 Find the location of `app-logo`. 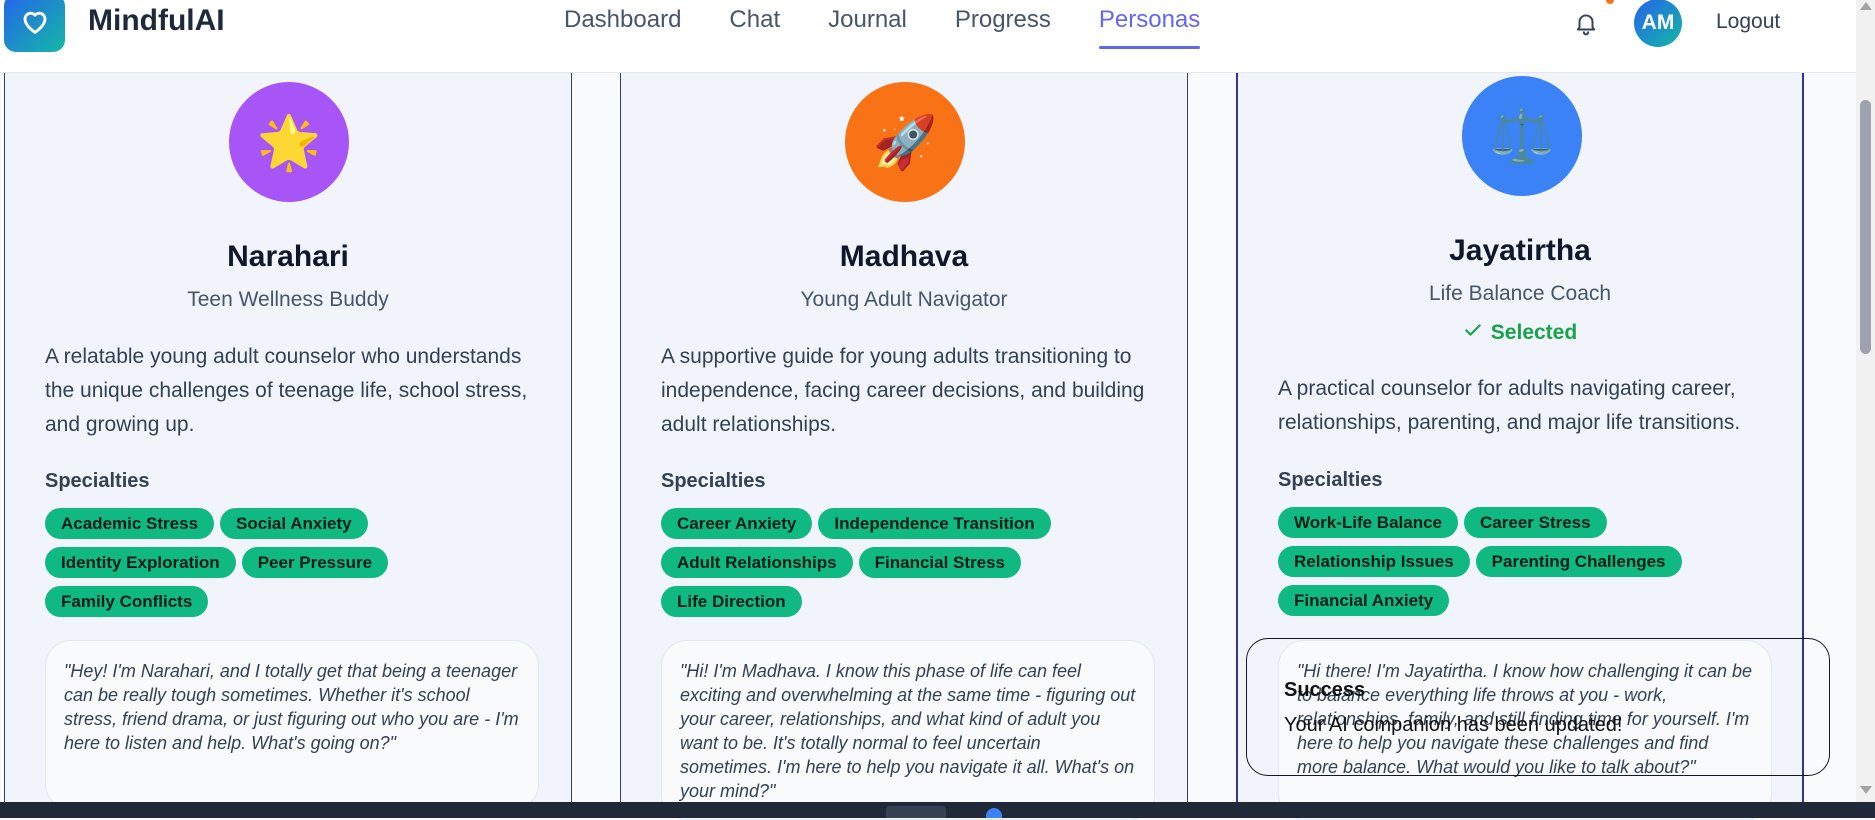

app-logo is located at coordinates (34, 26).